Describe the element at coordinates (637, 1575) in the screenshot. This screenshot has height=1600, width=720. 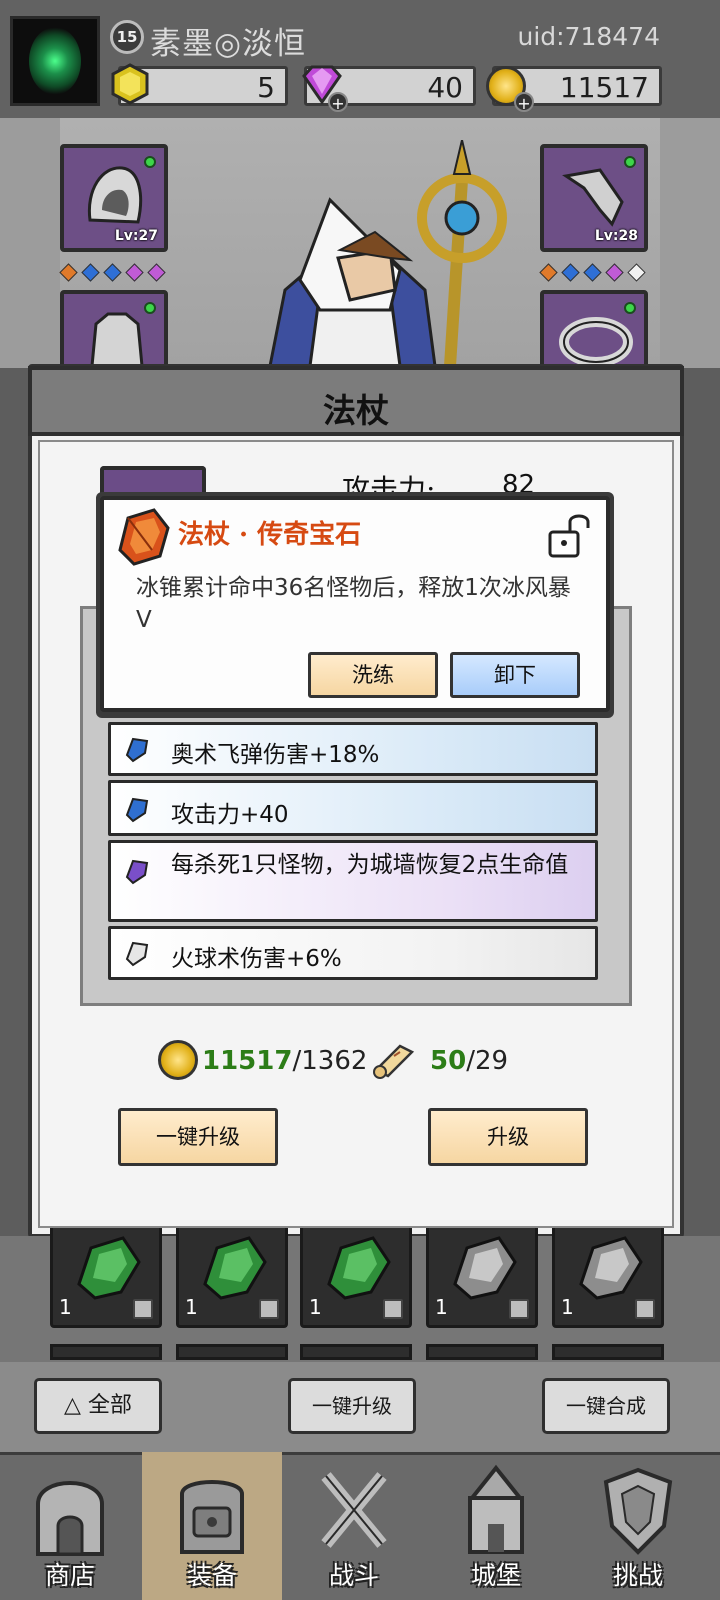
I see `nav-label: 挑战` at that location.